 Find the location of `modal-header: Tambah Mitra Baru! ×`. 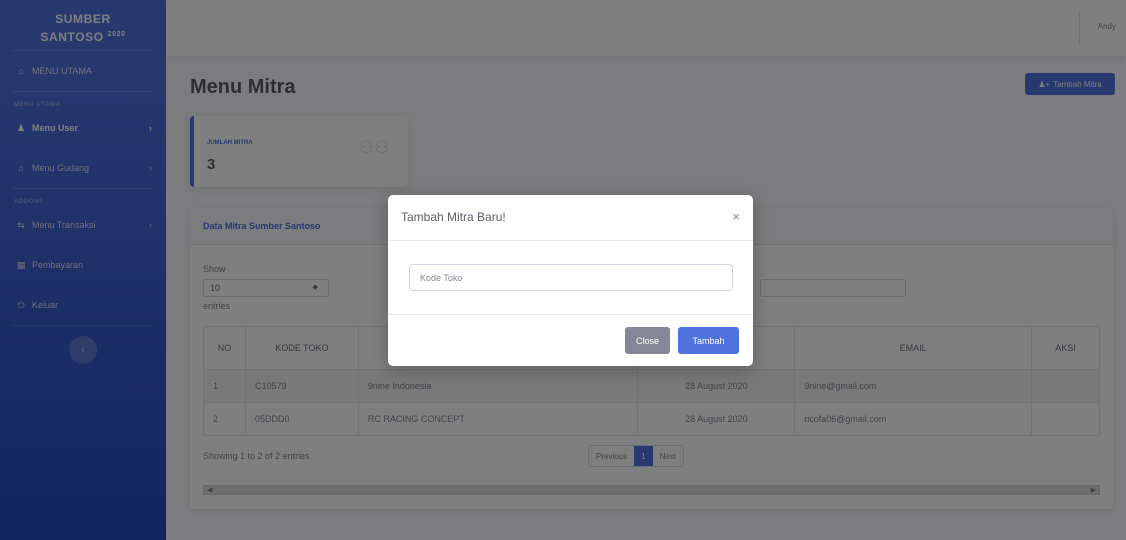

modal-header: Tambah Mitra Baru! × is located at coordinates (570, 218).